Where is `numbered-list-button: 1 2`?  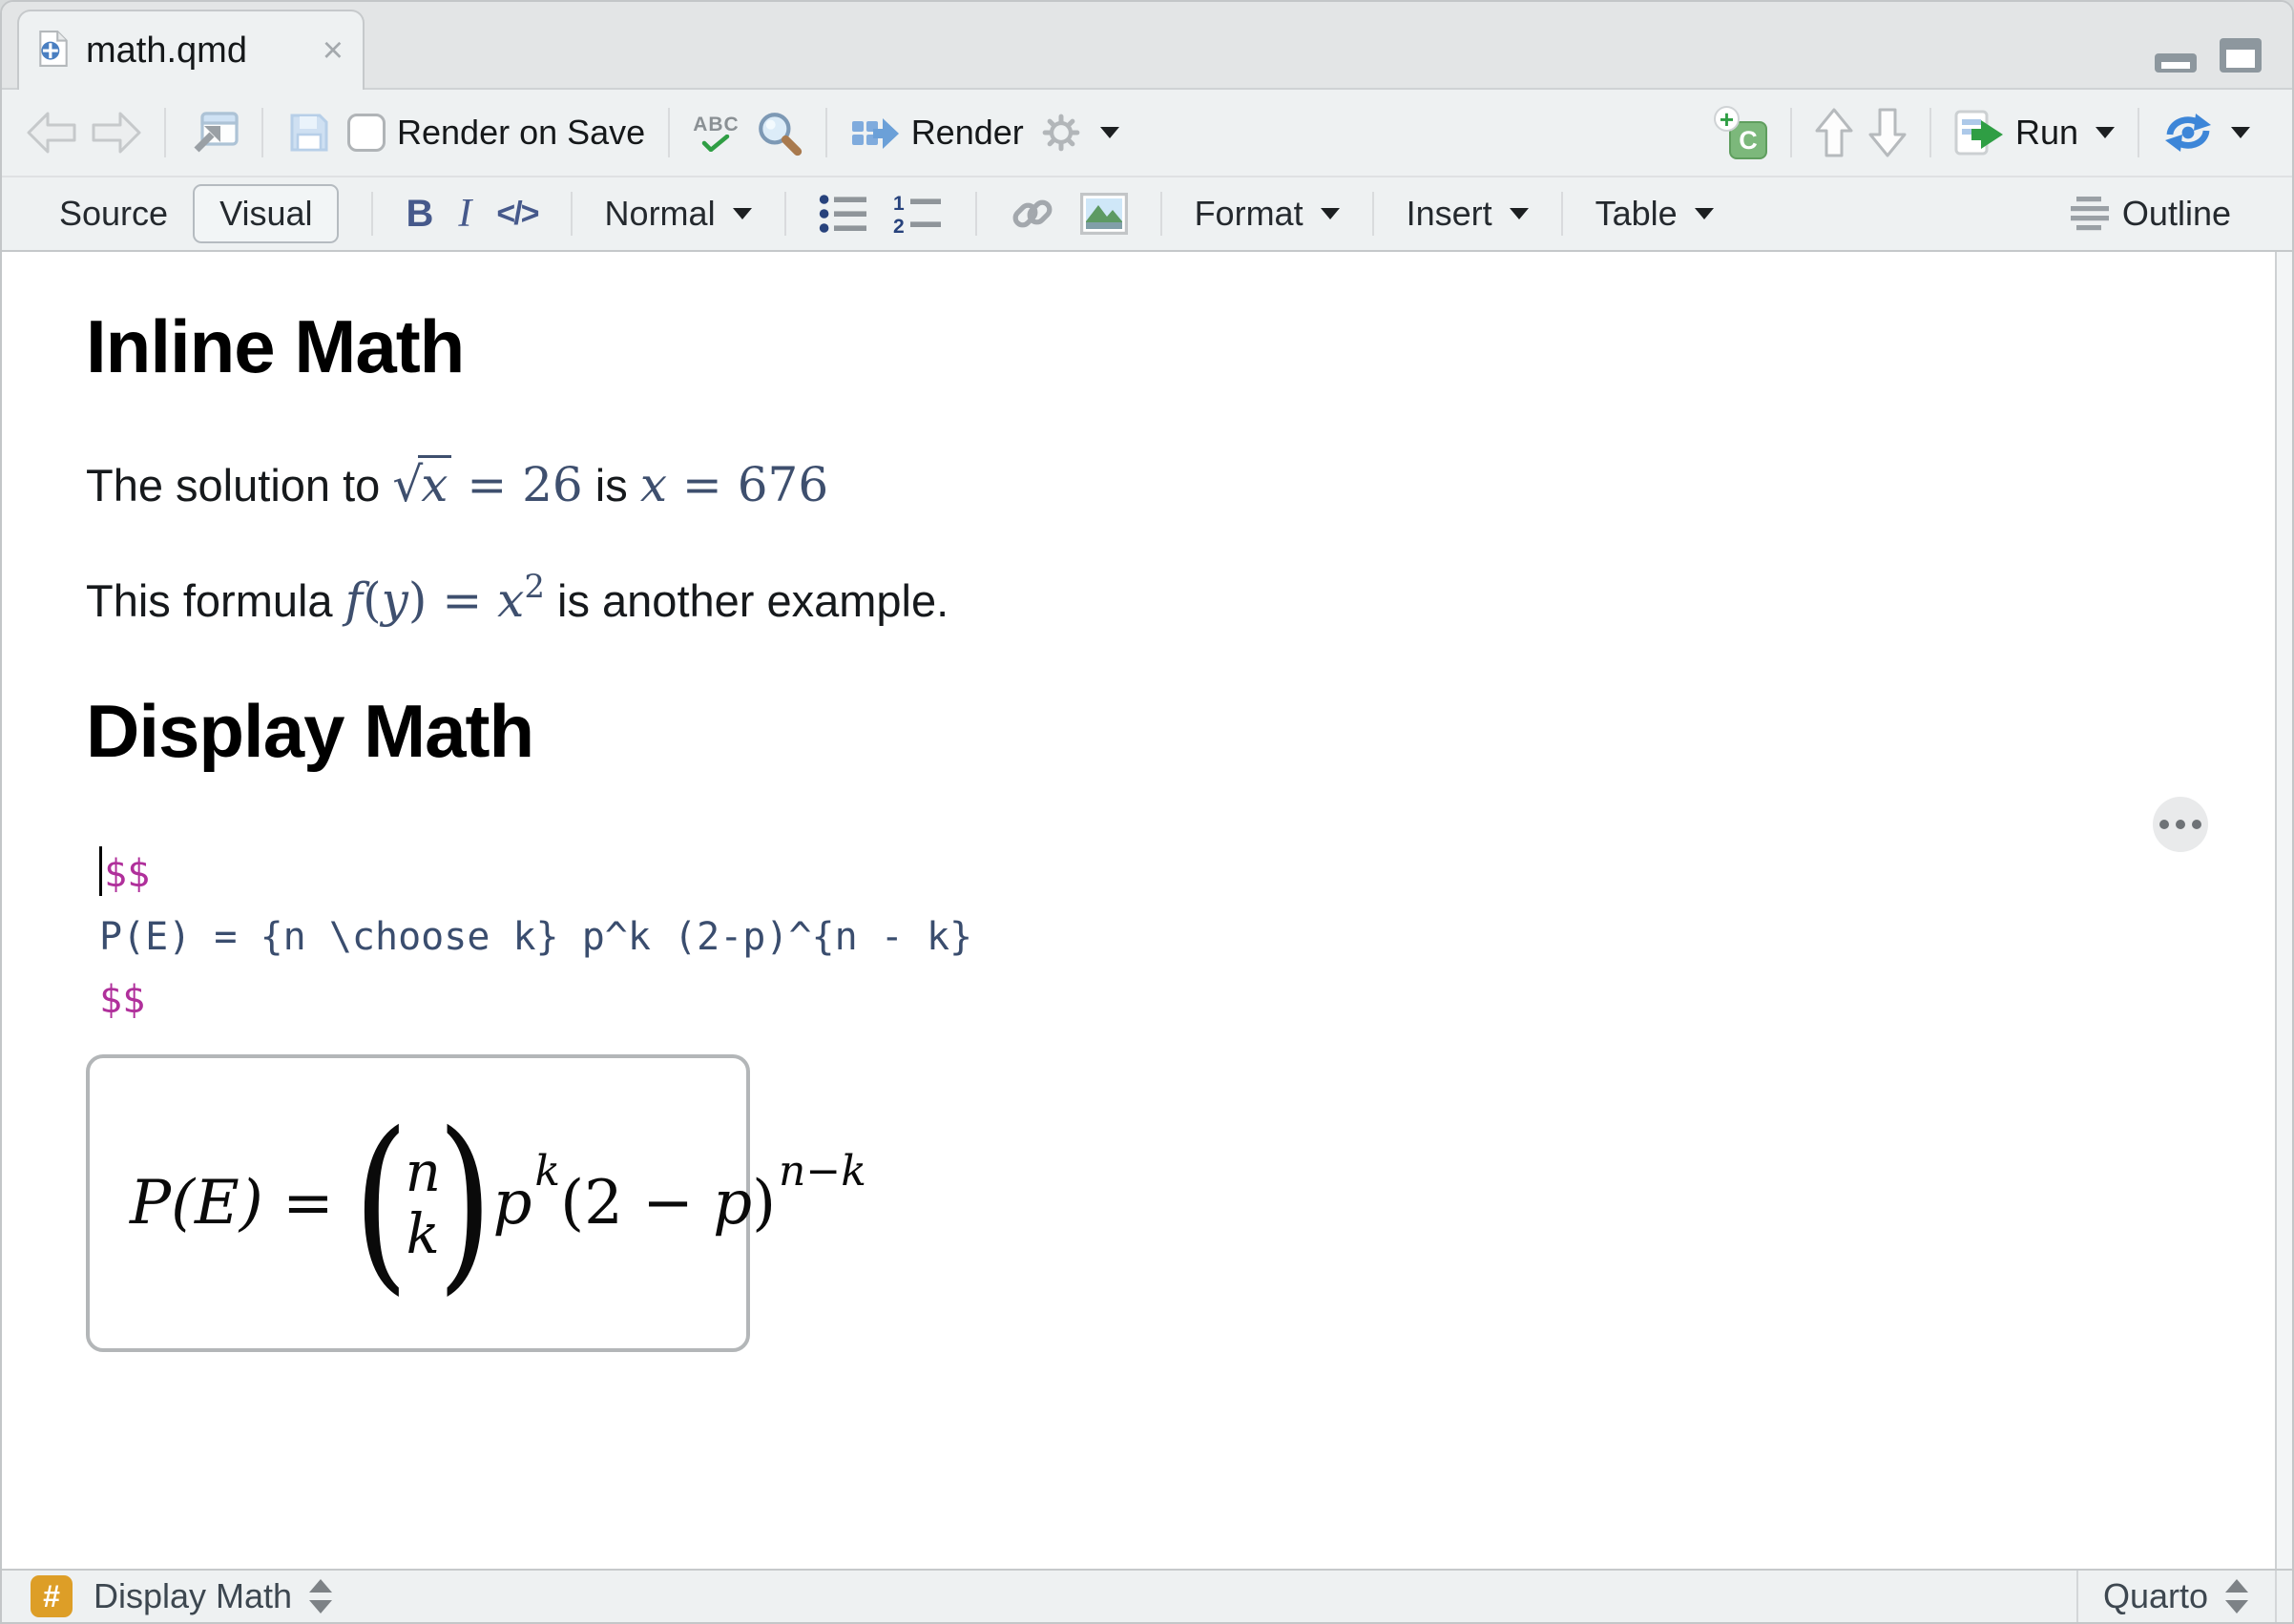
numbered-list-button: 1 2 is located at coordinates (918, 214).